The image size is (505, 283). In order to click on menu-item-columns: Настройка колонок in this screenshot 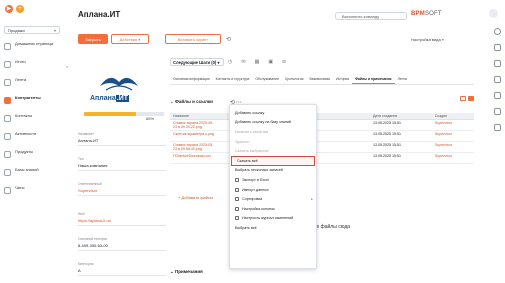, I will do `click(273, 209)`.